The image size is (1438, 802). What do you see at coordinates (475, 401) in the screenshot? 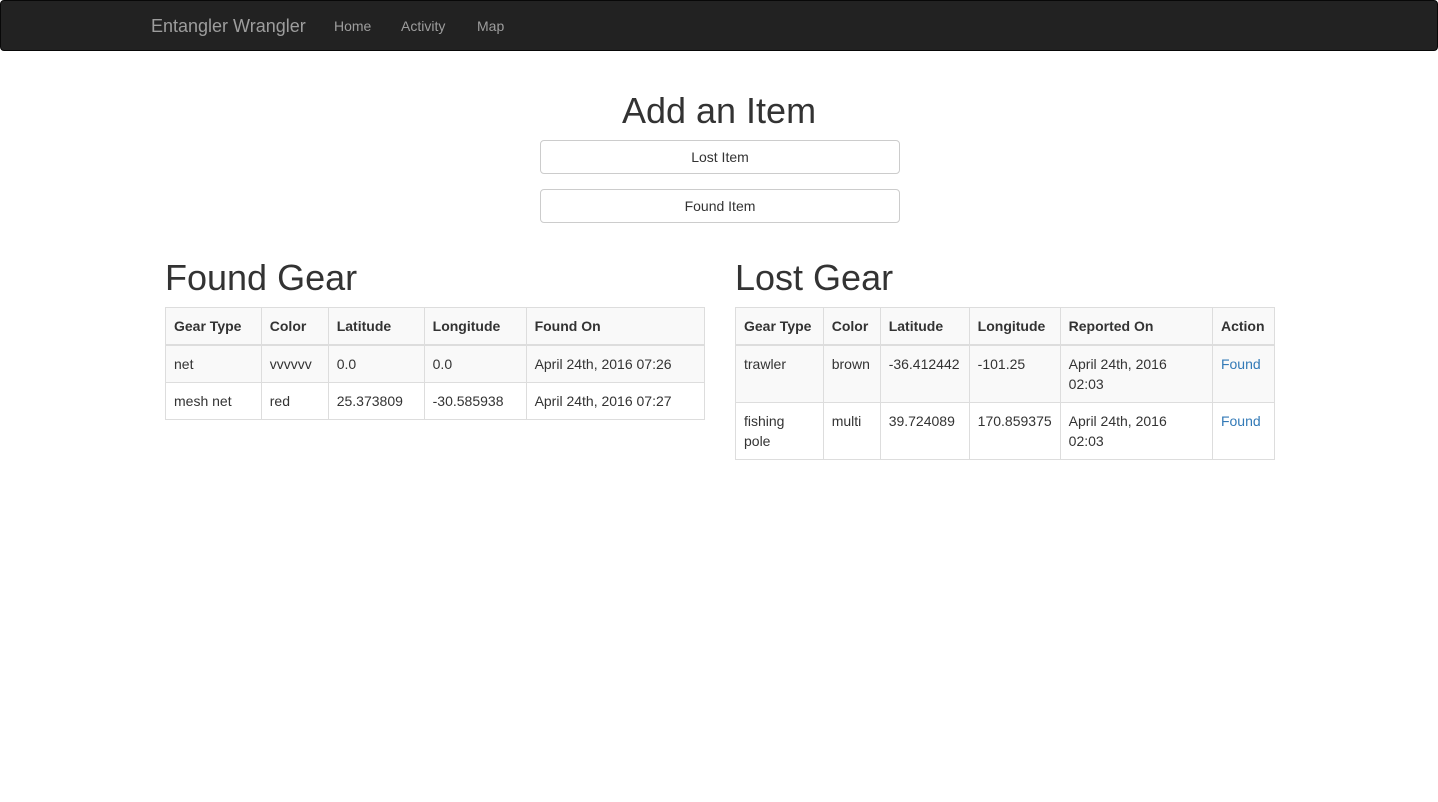
I see `cell-longitude: -30.585938` at bounding box center [475, 401].